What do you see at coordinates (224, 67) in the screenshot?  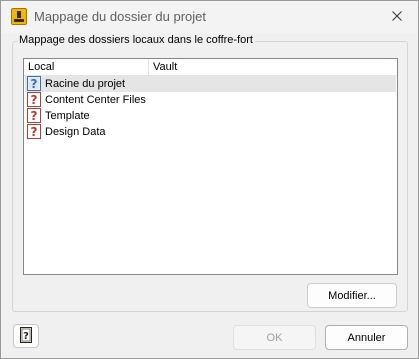 I see `column-header-vault: Vault` at bounding box center [224, 67].